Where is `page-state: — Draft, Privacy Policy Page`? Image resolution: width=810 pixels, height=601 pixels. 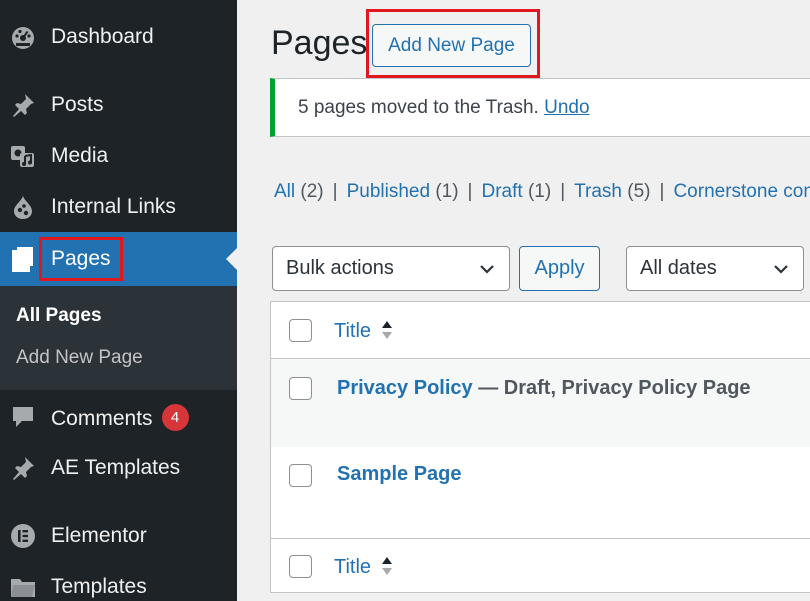 page-state: — Draft, Privacy Policy Page is located at coordinates (611, 388).